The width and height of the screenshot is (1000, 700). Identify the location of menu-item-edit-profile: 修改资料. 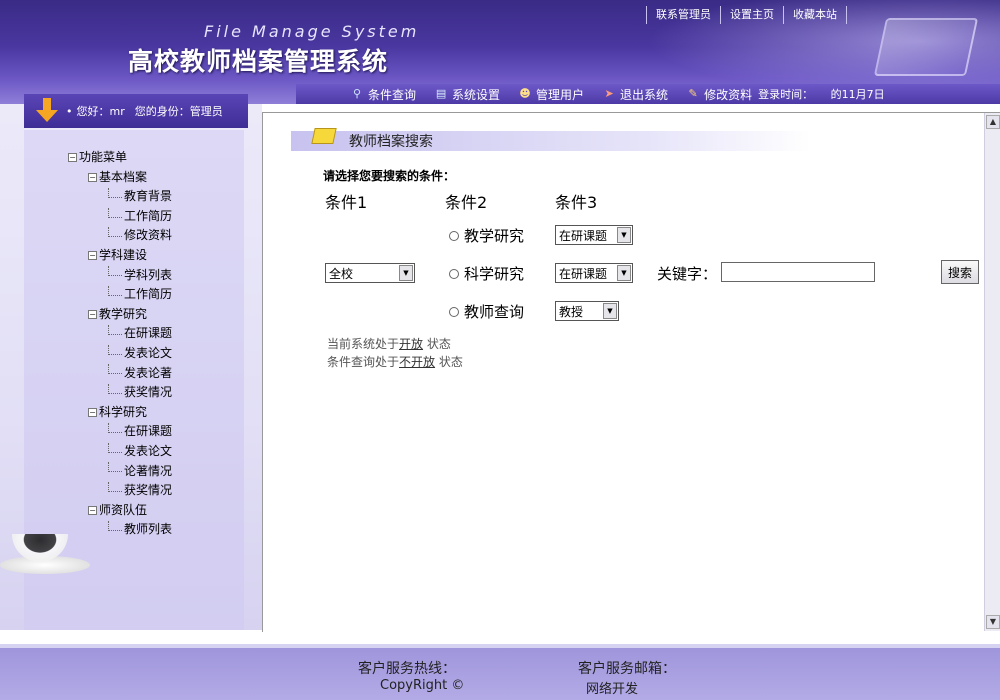
(140, 236).